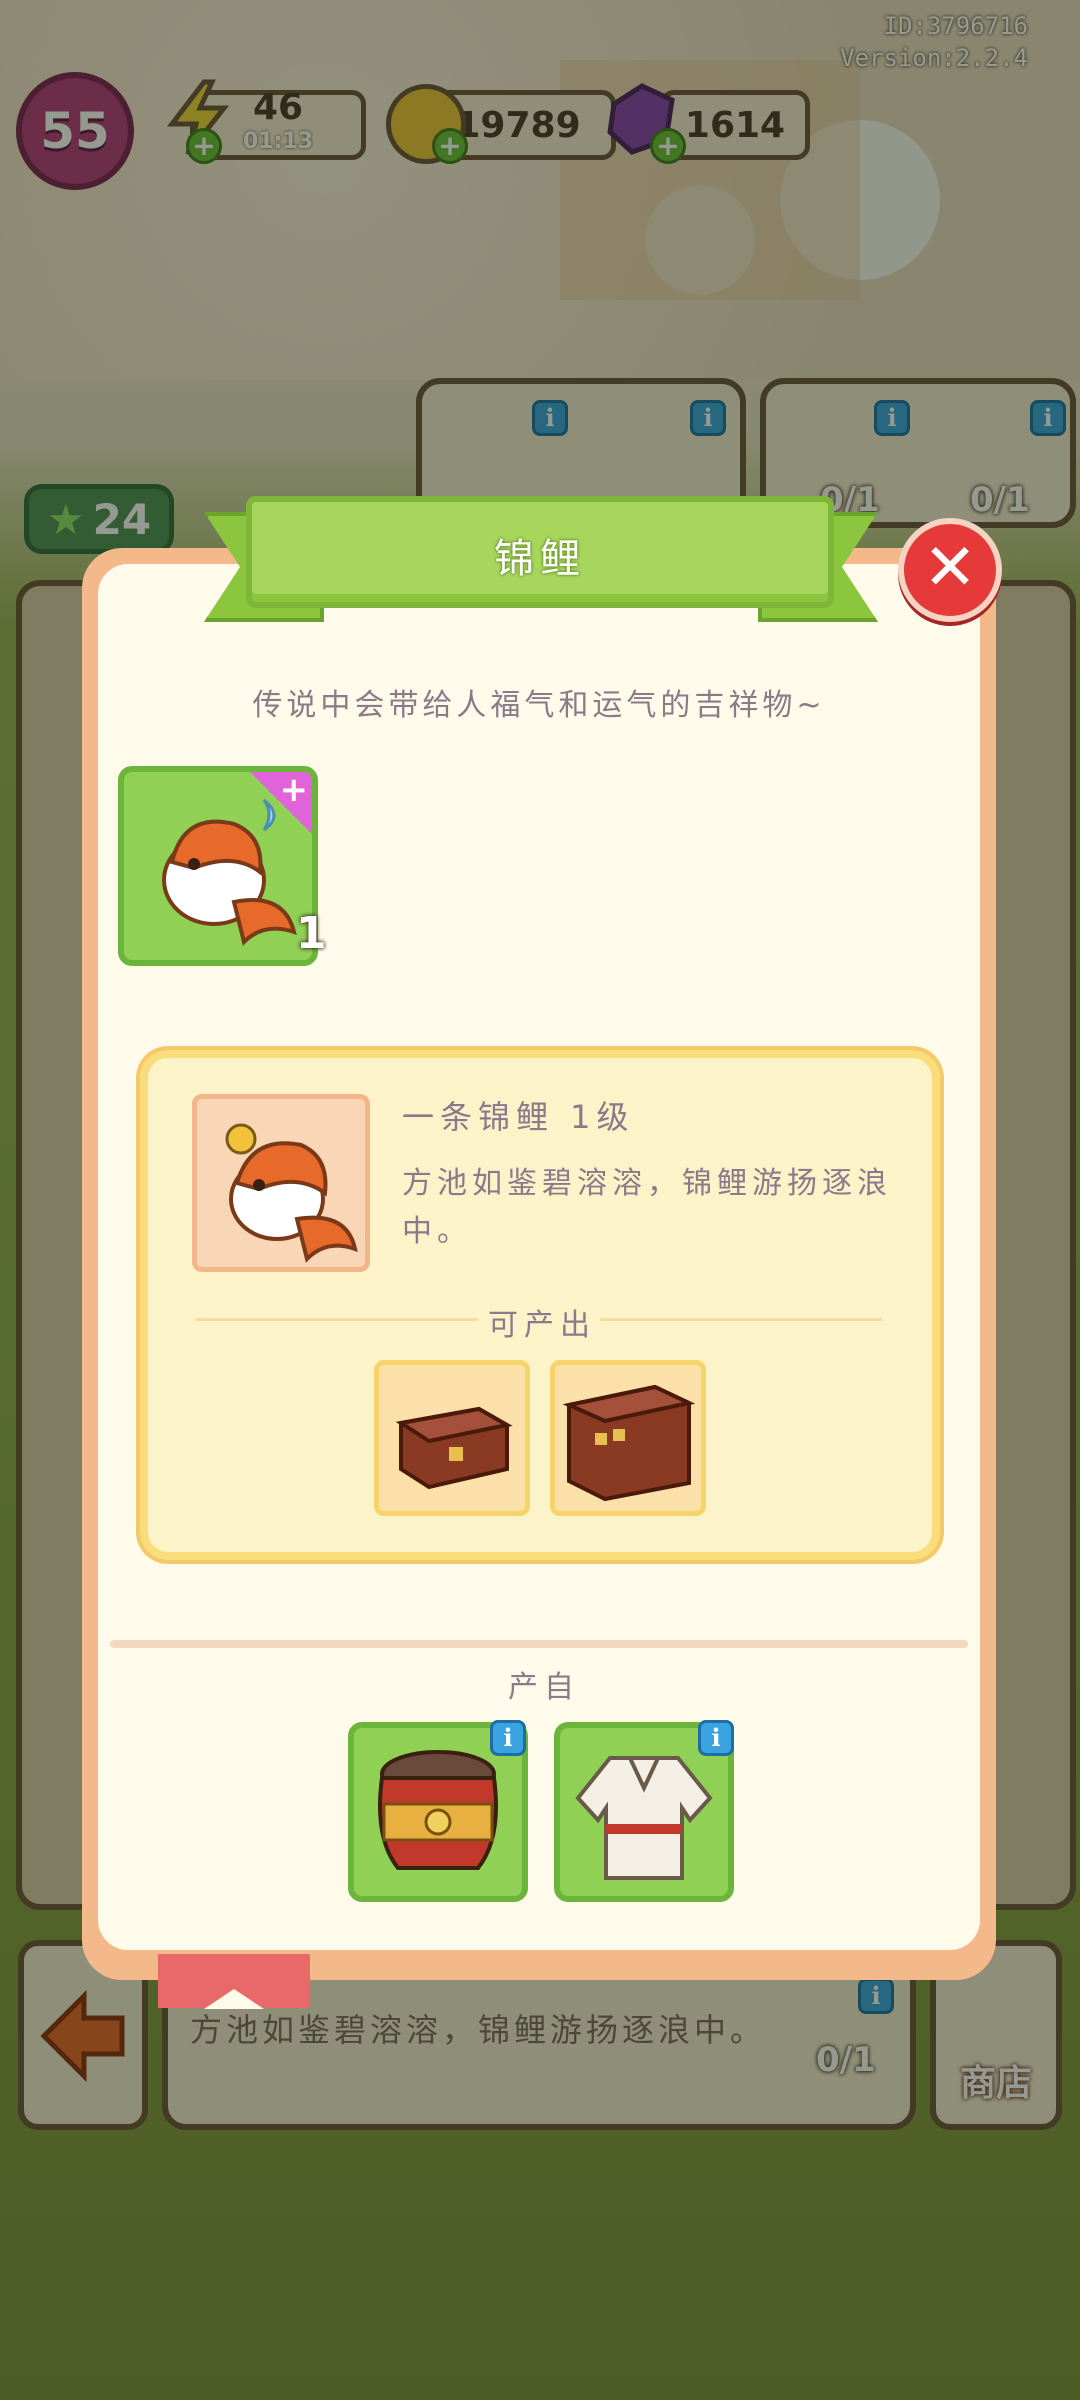 Image resolution: width=1080 pixels, height=2400 pixels. I want to click on source-label: 产自, so click(544, 1687).